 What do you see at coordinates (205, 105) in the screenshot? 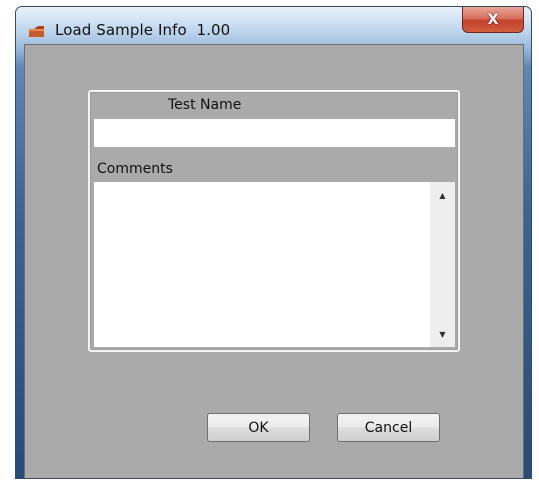
I see `test-name-label: Test Name` at bounding box center [205, 105].